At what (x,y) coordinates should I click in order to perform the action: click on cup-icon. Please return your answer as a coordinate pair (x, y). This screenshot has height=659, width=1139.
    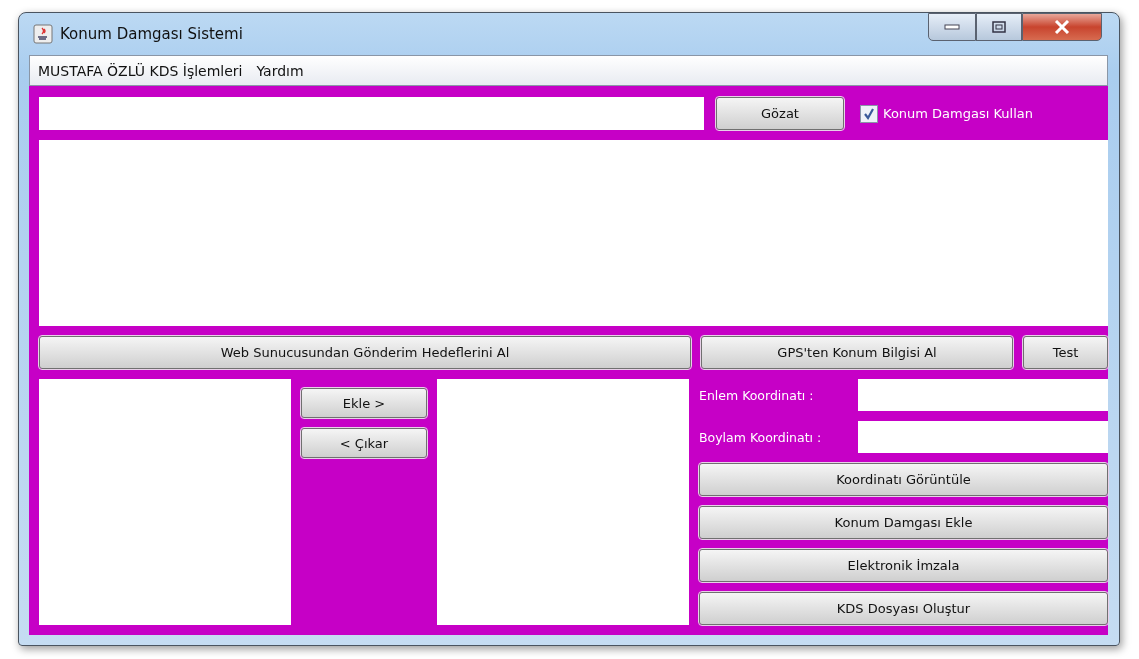
    Looking at the image, I should click on (43, 34).